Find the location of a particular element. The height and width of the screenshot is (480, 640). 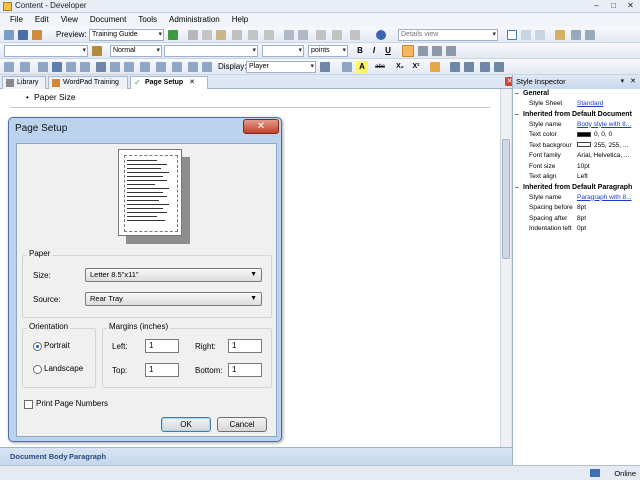

align-right-icon is located at coordinates (437, 51).